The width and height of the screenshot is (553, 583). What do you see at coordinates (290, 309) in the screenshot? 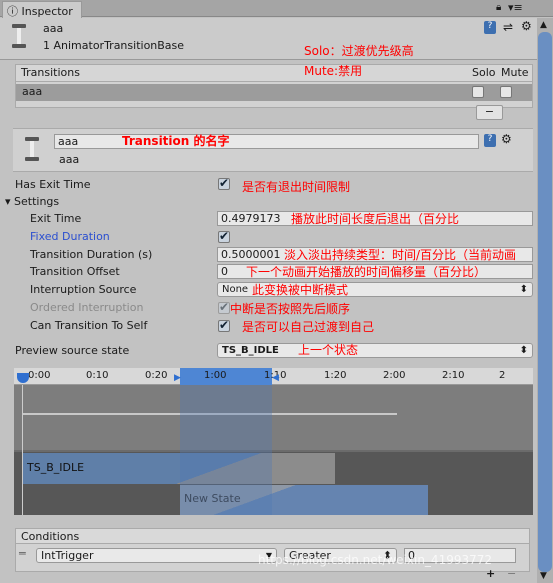
I see `annotation-ordered: 中断是否按照先后顺序` at bounding box center [290, 309].